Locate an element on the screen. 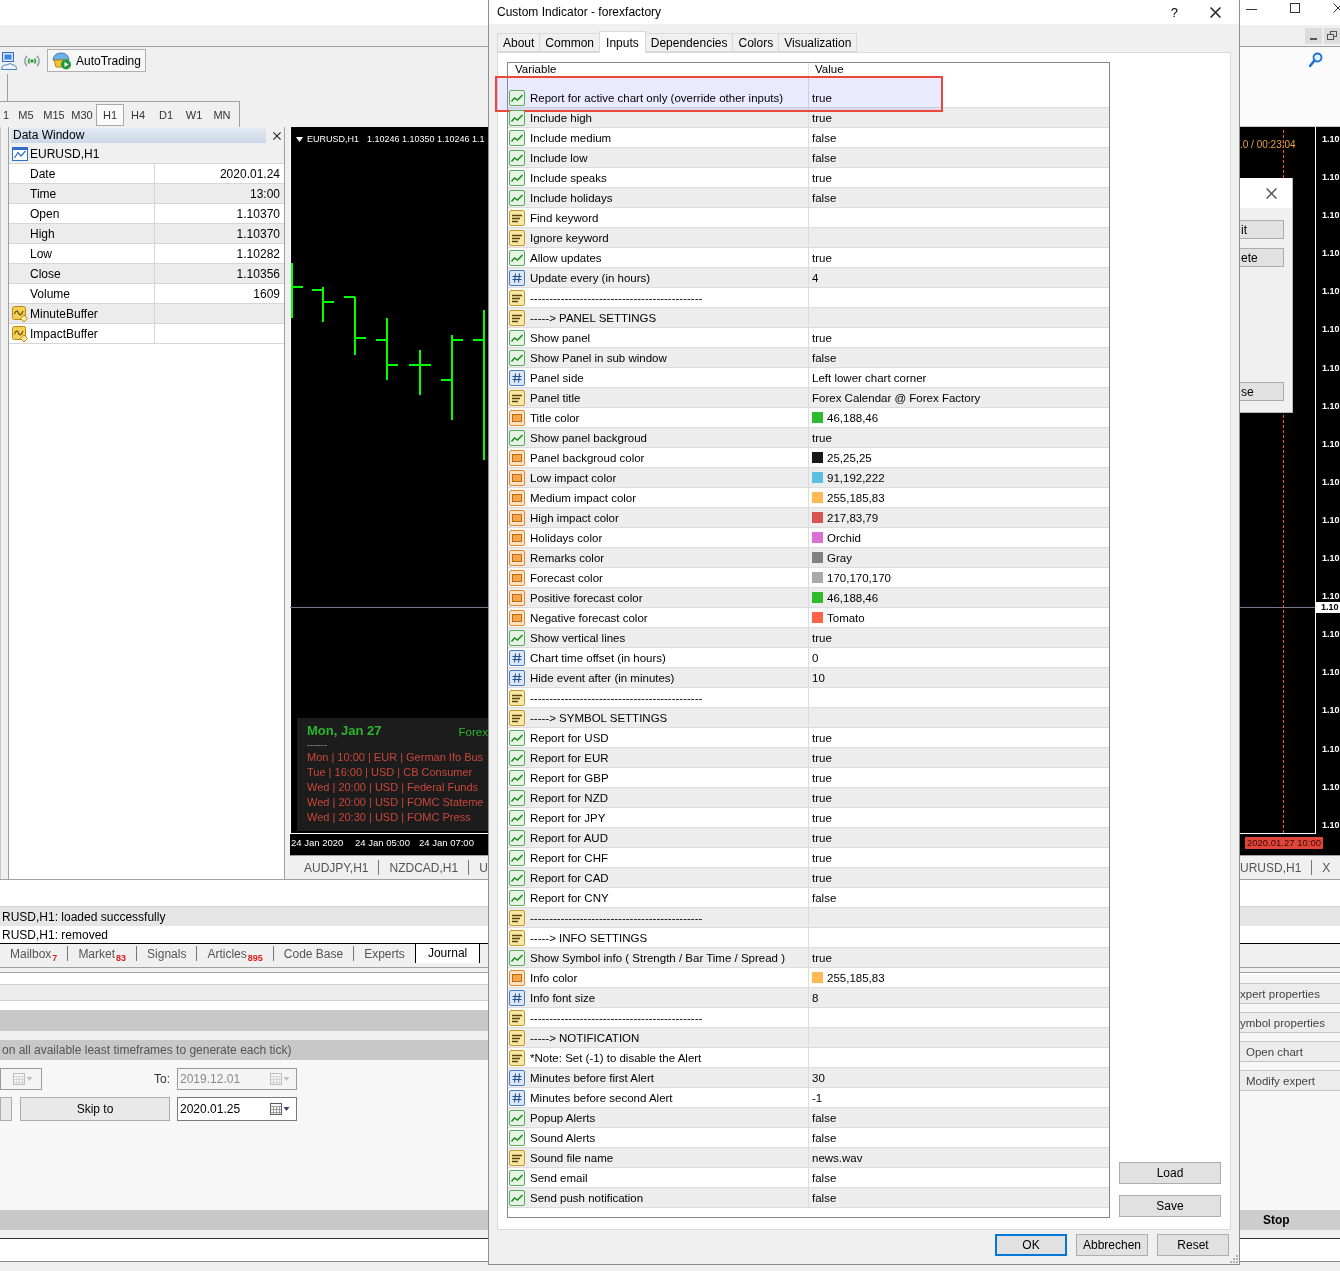  side-button: Save is located at coordinates (1170, 1206).